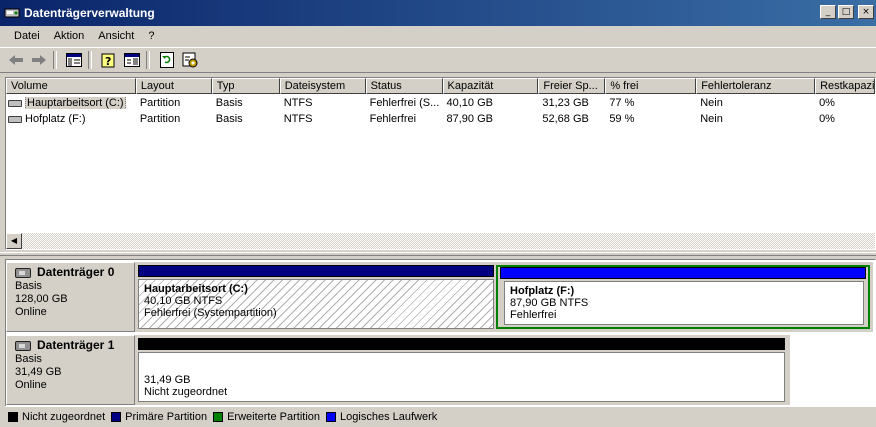 The image size is (876, 427). I want to click on partition-size: 31,49 GB, so click(167, 380).